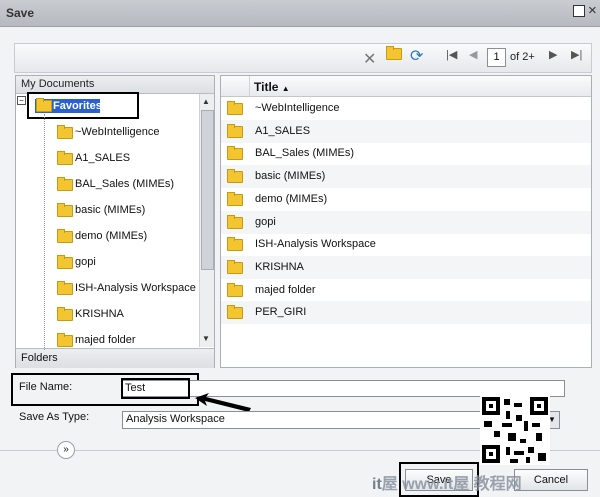 The height and width of the screenshot is (497, 600). Describe the element at coordinates (235, 86) in the screenshot. I see `icon-column-header` at that location.